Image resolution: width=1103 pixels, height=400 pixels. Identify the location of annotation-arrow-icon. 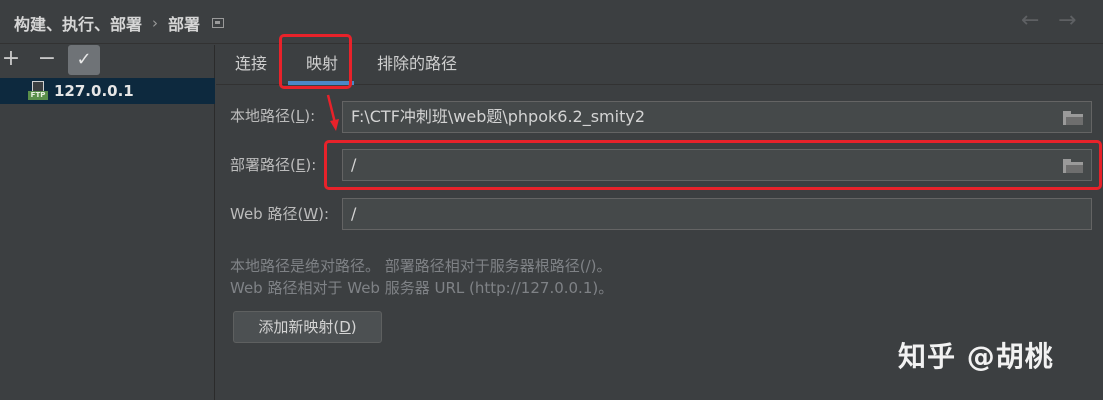
(332, 112).